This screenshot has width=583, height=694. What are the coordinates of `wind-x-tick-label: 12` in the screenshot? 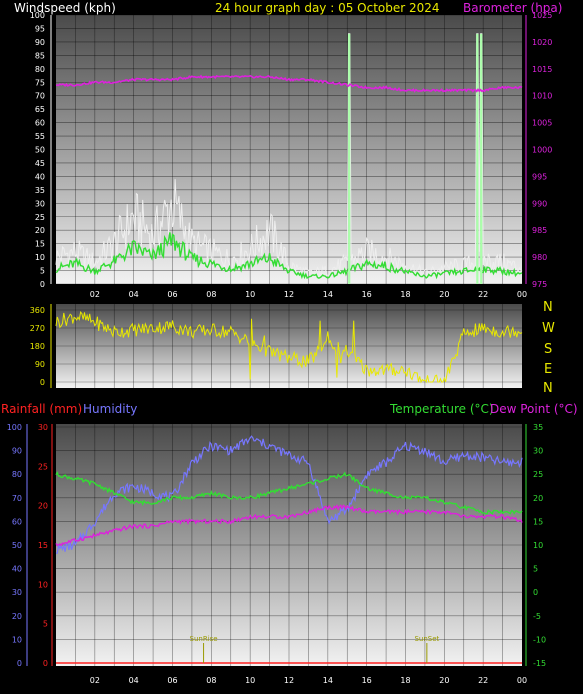 It's located at (289, 294).